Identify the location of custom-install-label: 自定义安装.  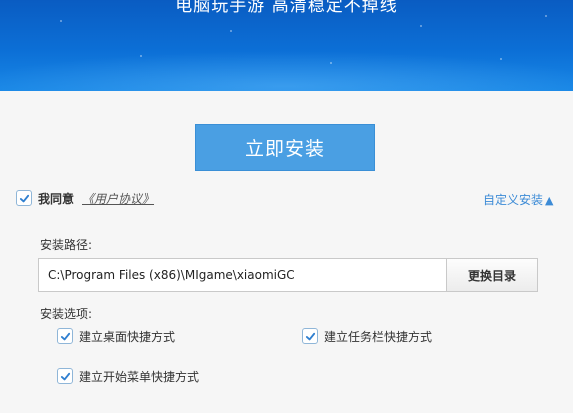
(513, 200).